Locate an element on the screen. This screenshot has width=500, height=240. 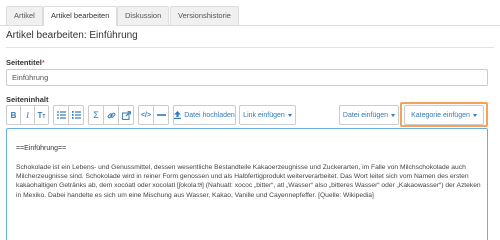
insert-file-label: Datei einfügen is located at coordinates (365, 115).